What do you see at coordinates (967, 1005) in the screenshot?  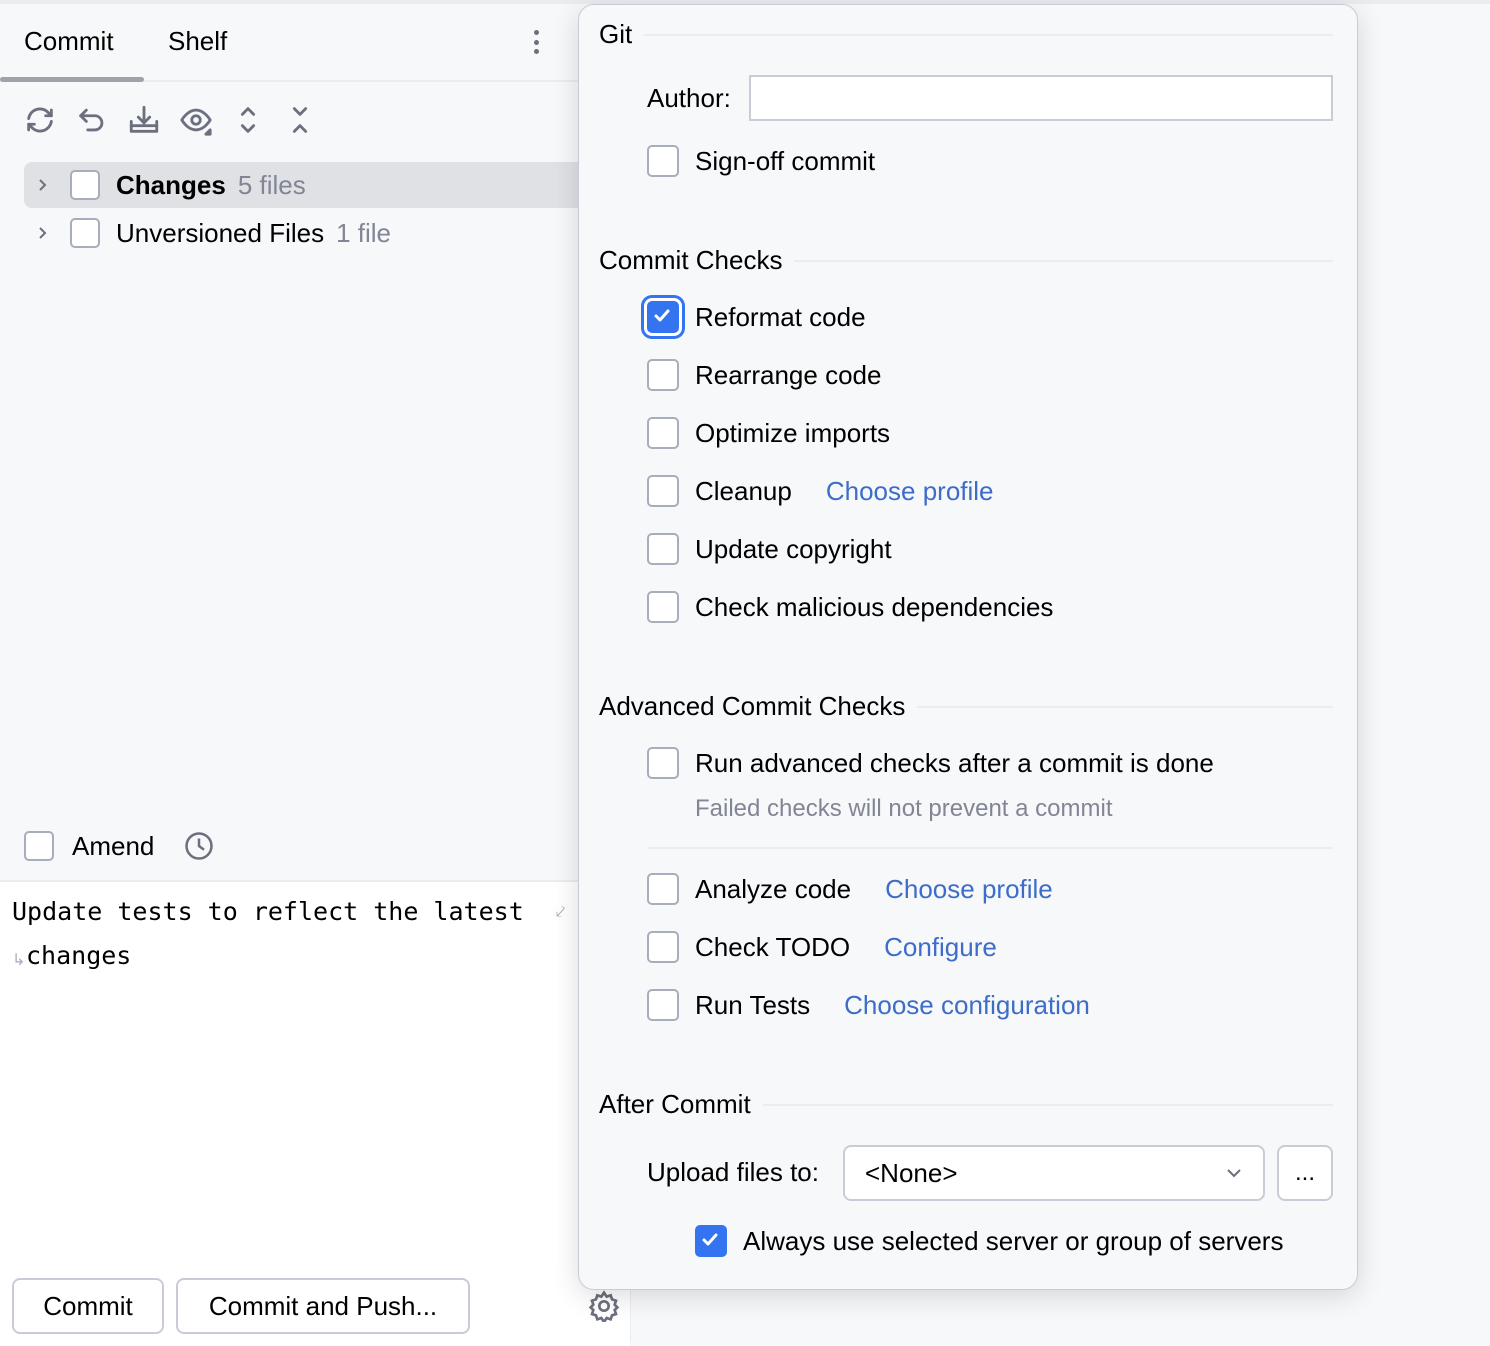 I see `run-tests-choose-configuration-link: Choose configuration` at bounding box center [967, 1005].